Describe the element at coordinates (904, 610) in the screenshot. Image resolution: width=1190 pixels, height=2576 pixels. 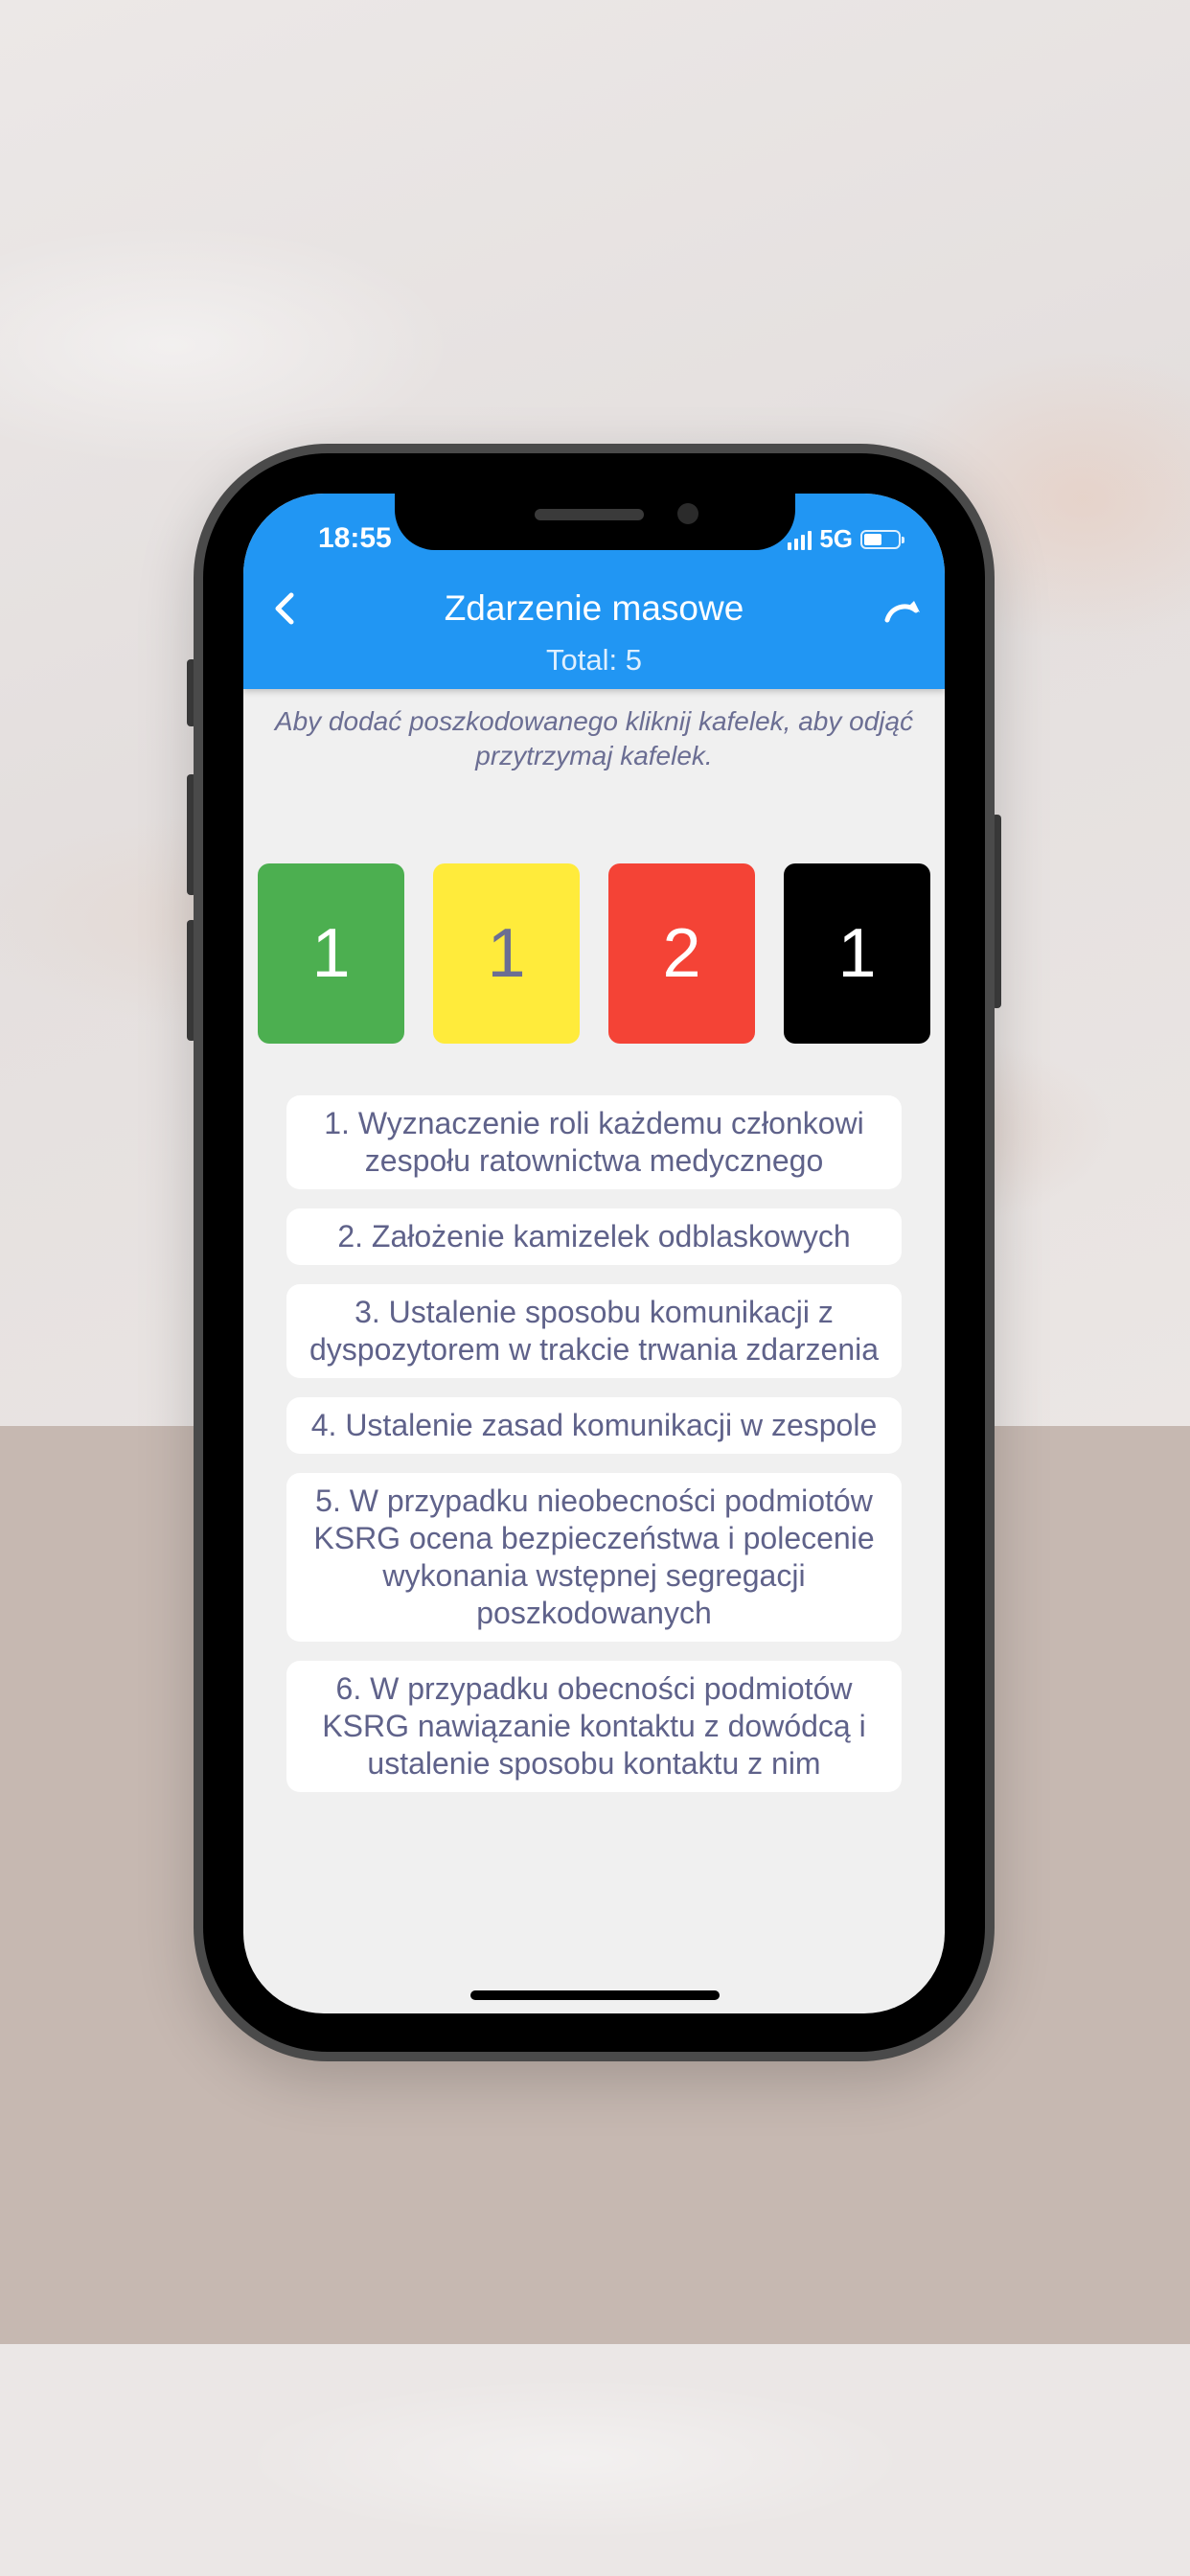
I see `redo-arrow-icon` at that location.